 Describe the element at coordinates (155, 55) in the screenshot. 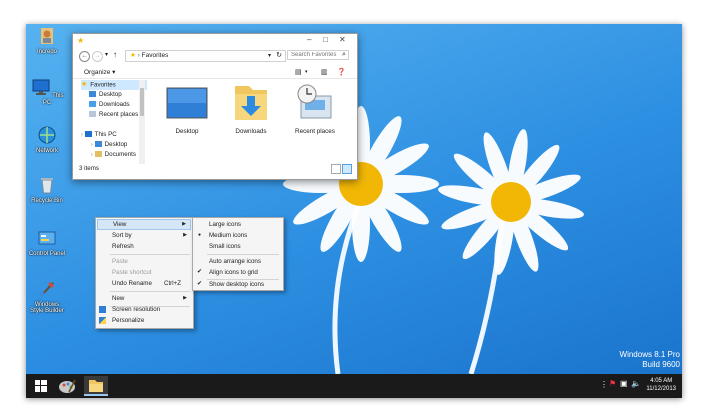

I see `address-path: Favorites` at that location.